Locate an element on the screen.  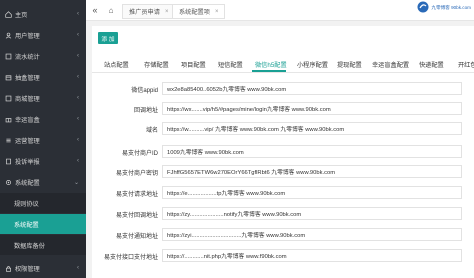
sidebar-item-label: 系统配置 is located at coordinates (27, 183).